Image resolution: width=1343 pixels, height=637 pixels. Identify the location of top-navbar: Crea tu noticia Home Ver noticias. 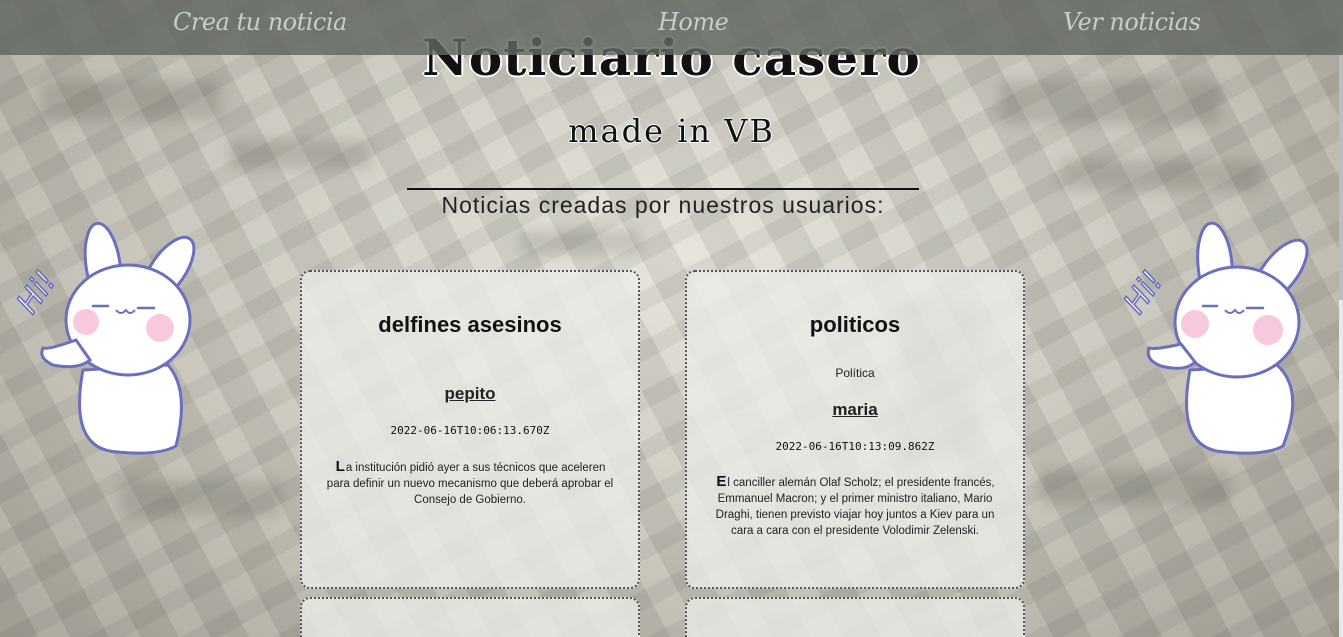
(671, 27).